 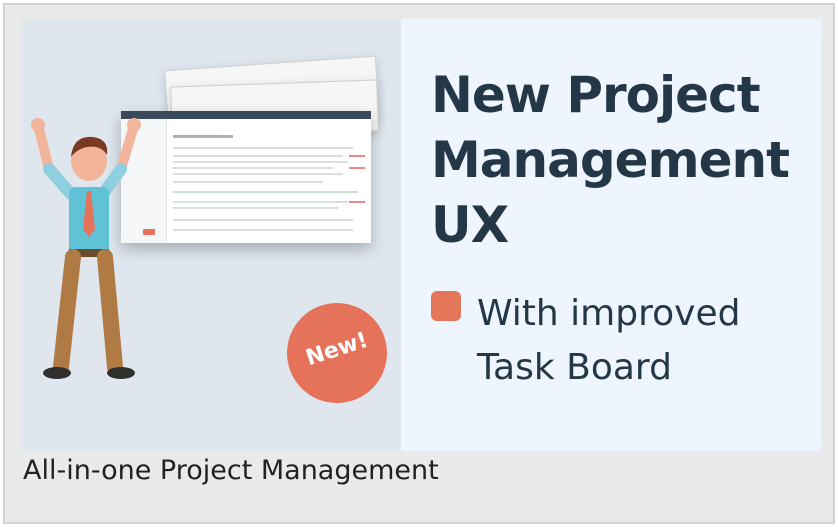 I want to click on banner-subline: With improved Task Board, so click(x=647, y=341).